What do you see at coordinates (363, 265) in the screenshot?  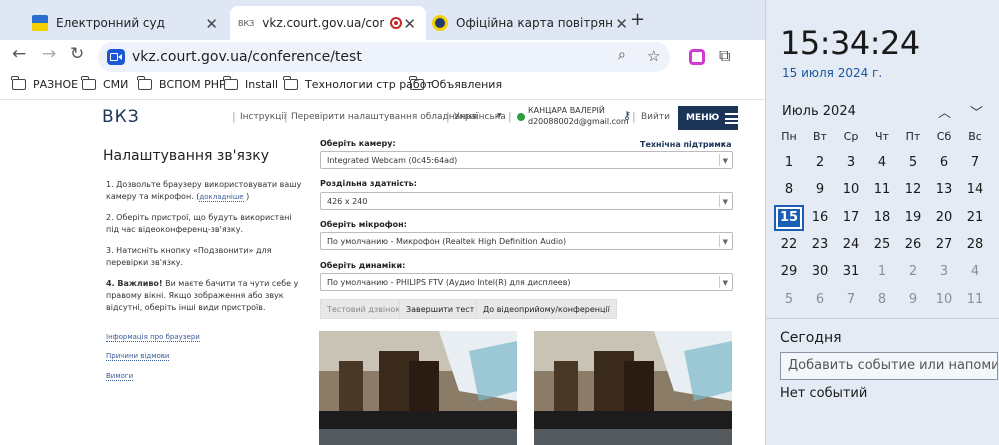 I see `speakers-label: Оберіть динаміки:` at bounding box center [363, 265].